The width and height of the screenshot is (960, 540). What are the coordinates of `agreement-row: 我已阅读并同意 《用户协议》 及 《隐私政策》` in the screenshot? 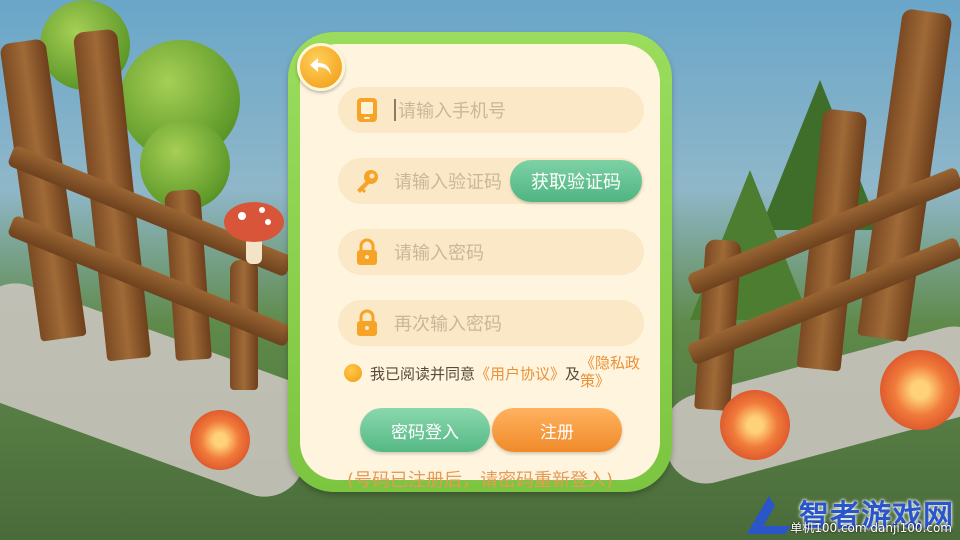 It's located at (499, 372).